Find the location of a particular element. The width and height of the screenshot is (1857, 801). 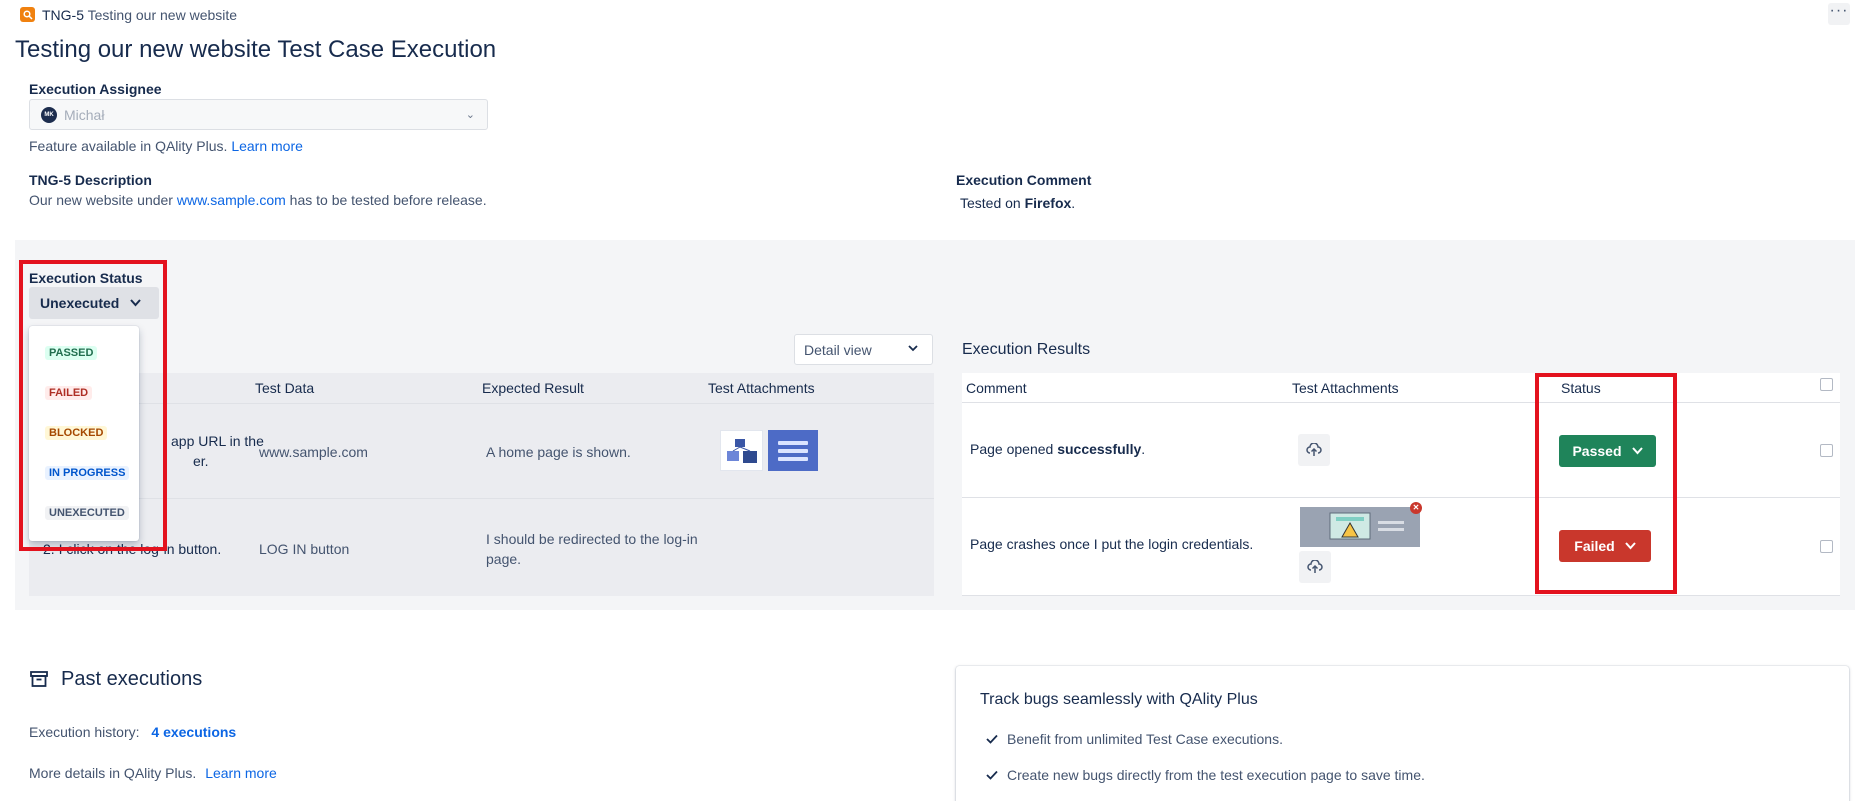

avatar: MK is located at coordinates (49, 114).